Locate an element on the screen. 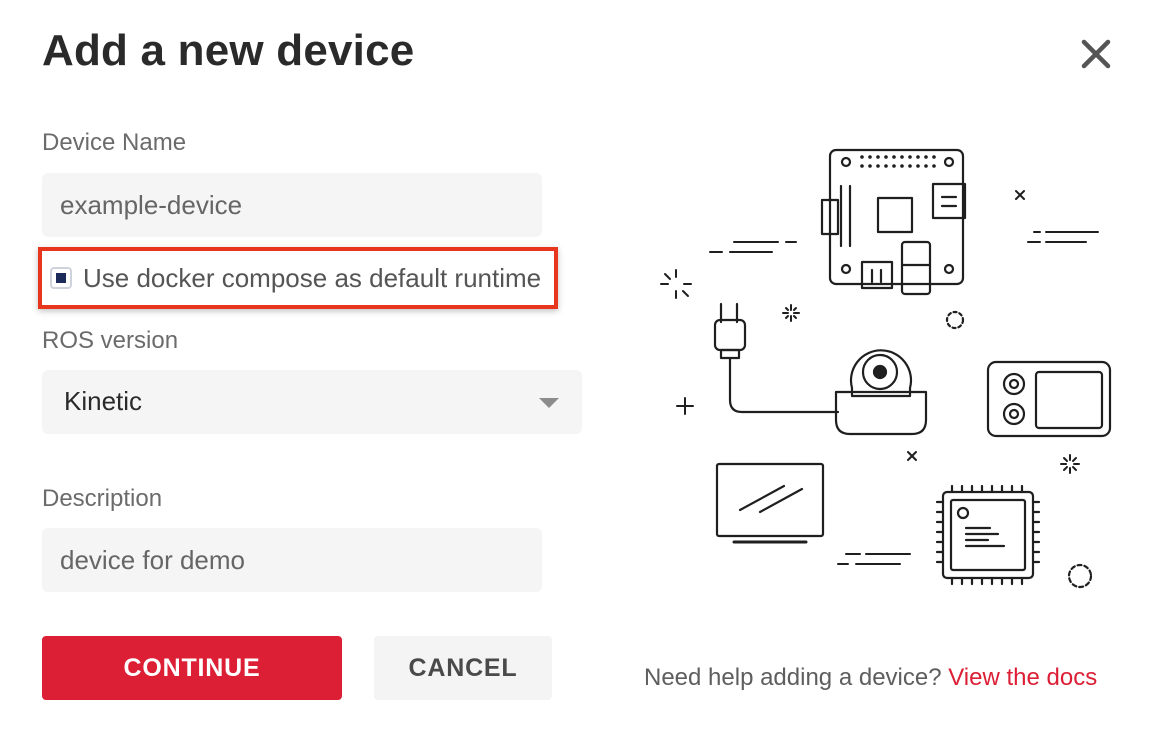 The width and height of the screenshot is (1172, 742). cancel-button: CANCEL is located at coordinates (463, 668).